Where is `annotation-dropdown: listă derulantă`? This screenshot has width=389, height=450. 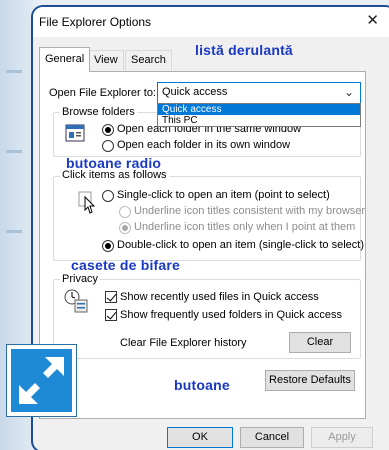 annotation-dropdown: listă derulantă is located at coordinates (244, 50).